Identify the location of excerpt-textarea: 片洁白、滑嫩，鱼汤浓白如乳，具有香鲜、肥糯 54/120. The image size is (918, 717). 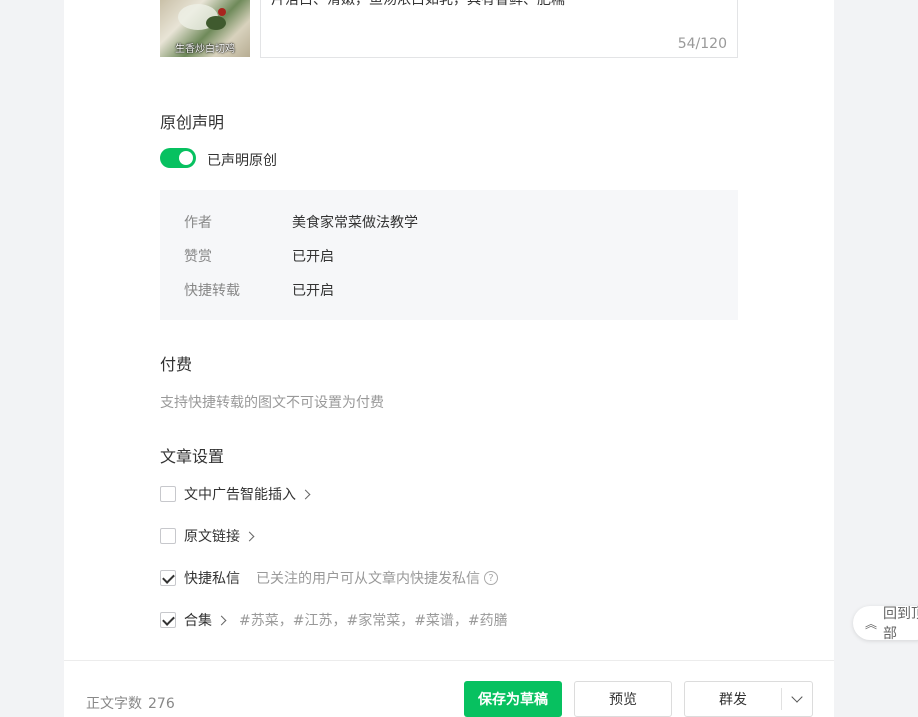
(499, 29).